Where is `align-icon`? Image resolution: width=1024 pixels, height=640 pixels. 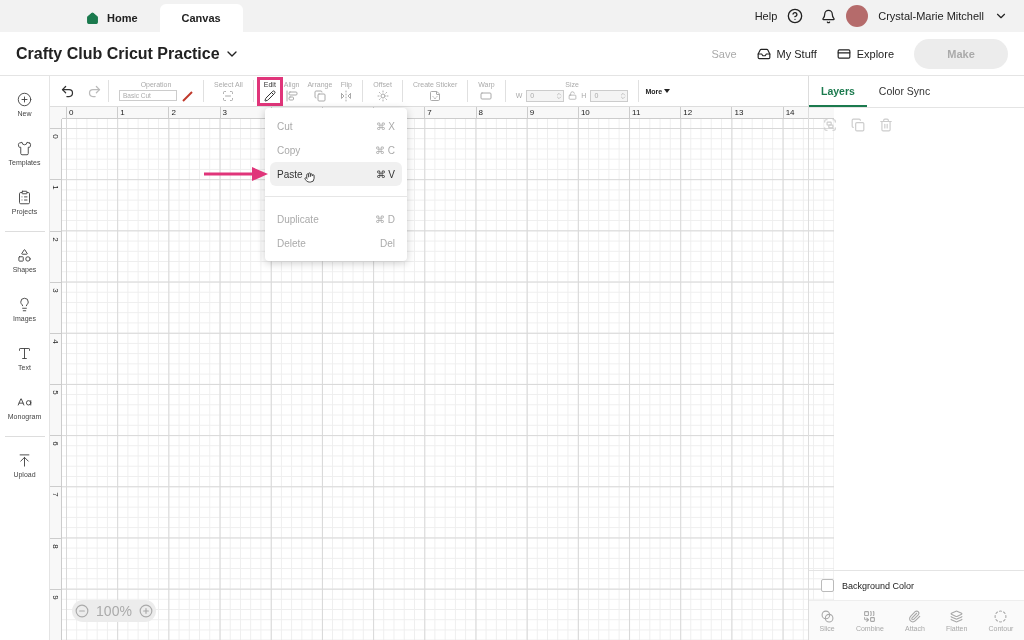
align-icon is located at coordinates (291, 95).